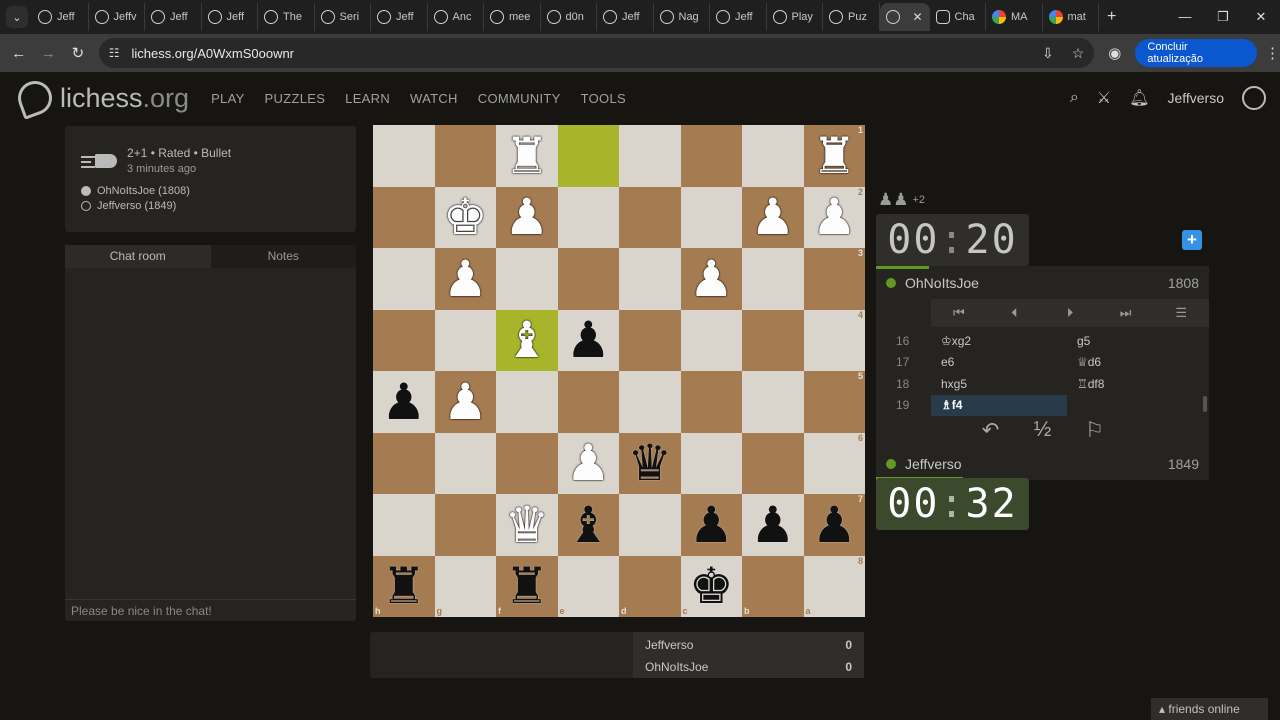  What do you see at coordinates (210, 191) in the screenshot?
I see `white-player-entry: OhNoItsJoe (1808)` at bounding box center [210, 191].